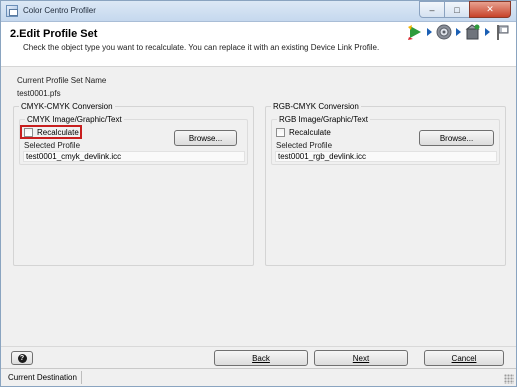  Describe the element at coordinates (503, 32) in the screenshot. I see `finish-flag-icon` at that location.